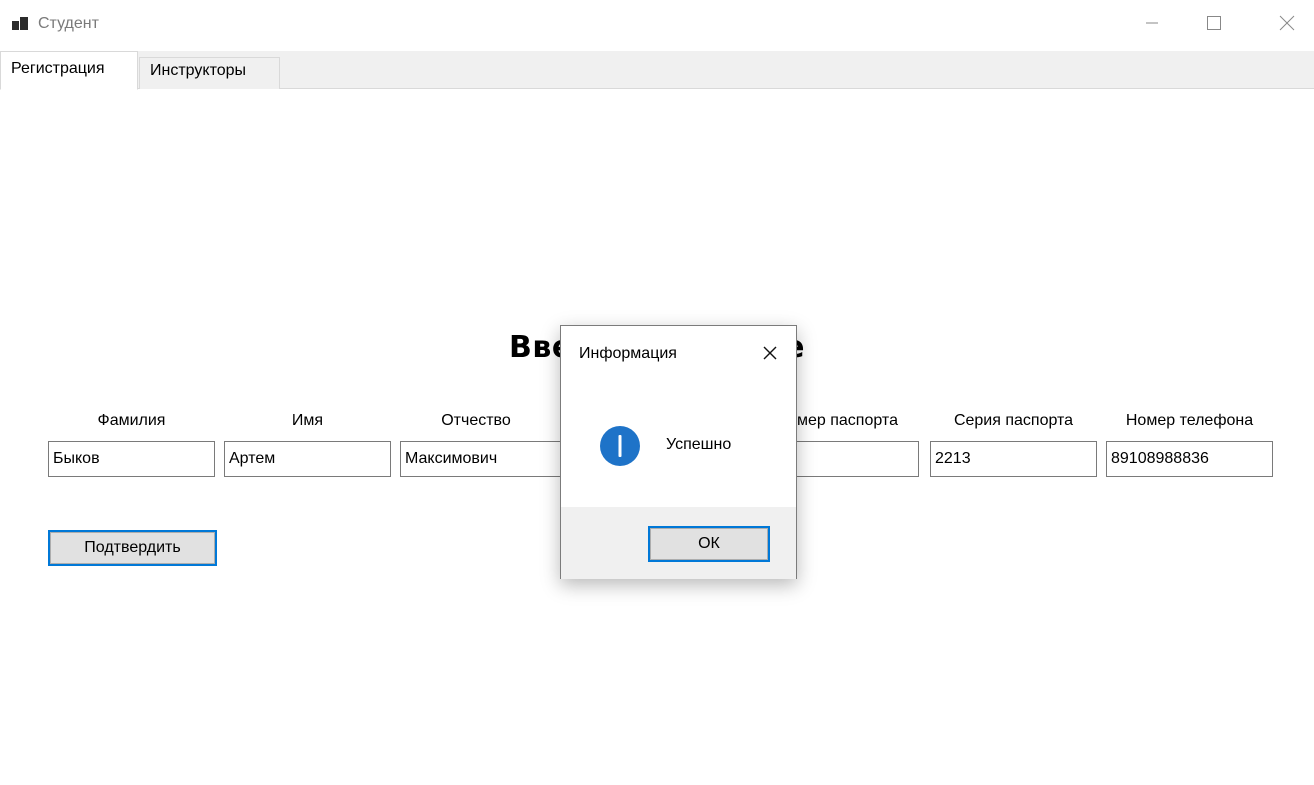  I want to click on dialog-footer: ОК, so click(678, 543).